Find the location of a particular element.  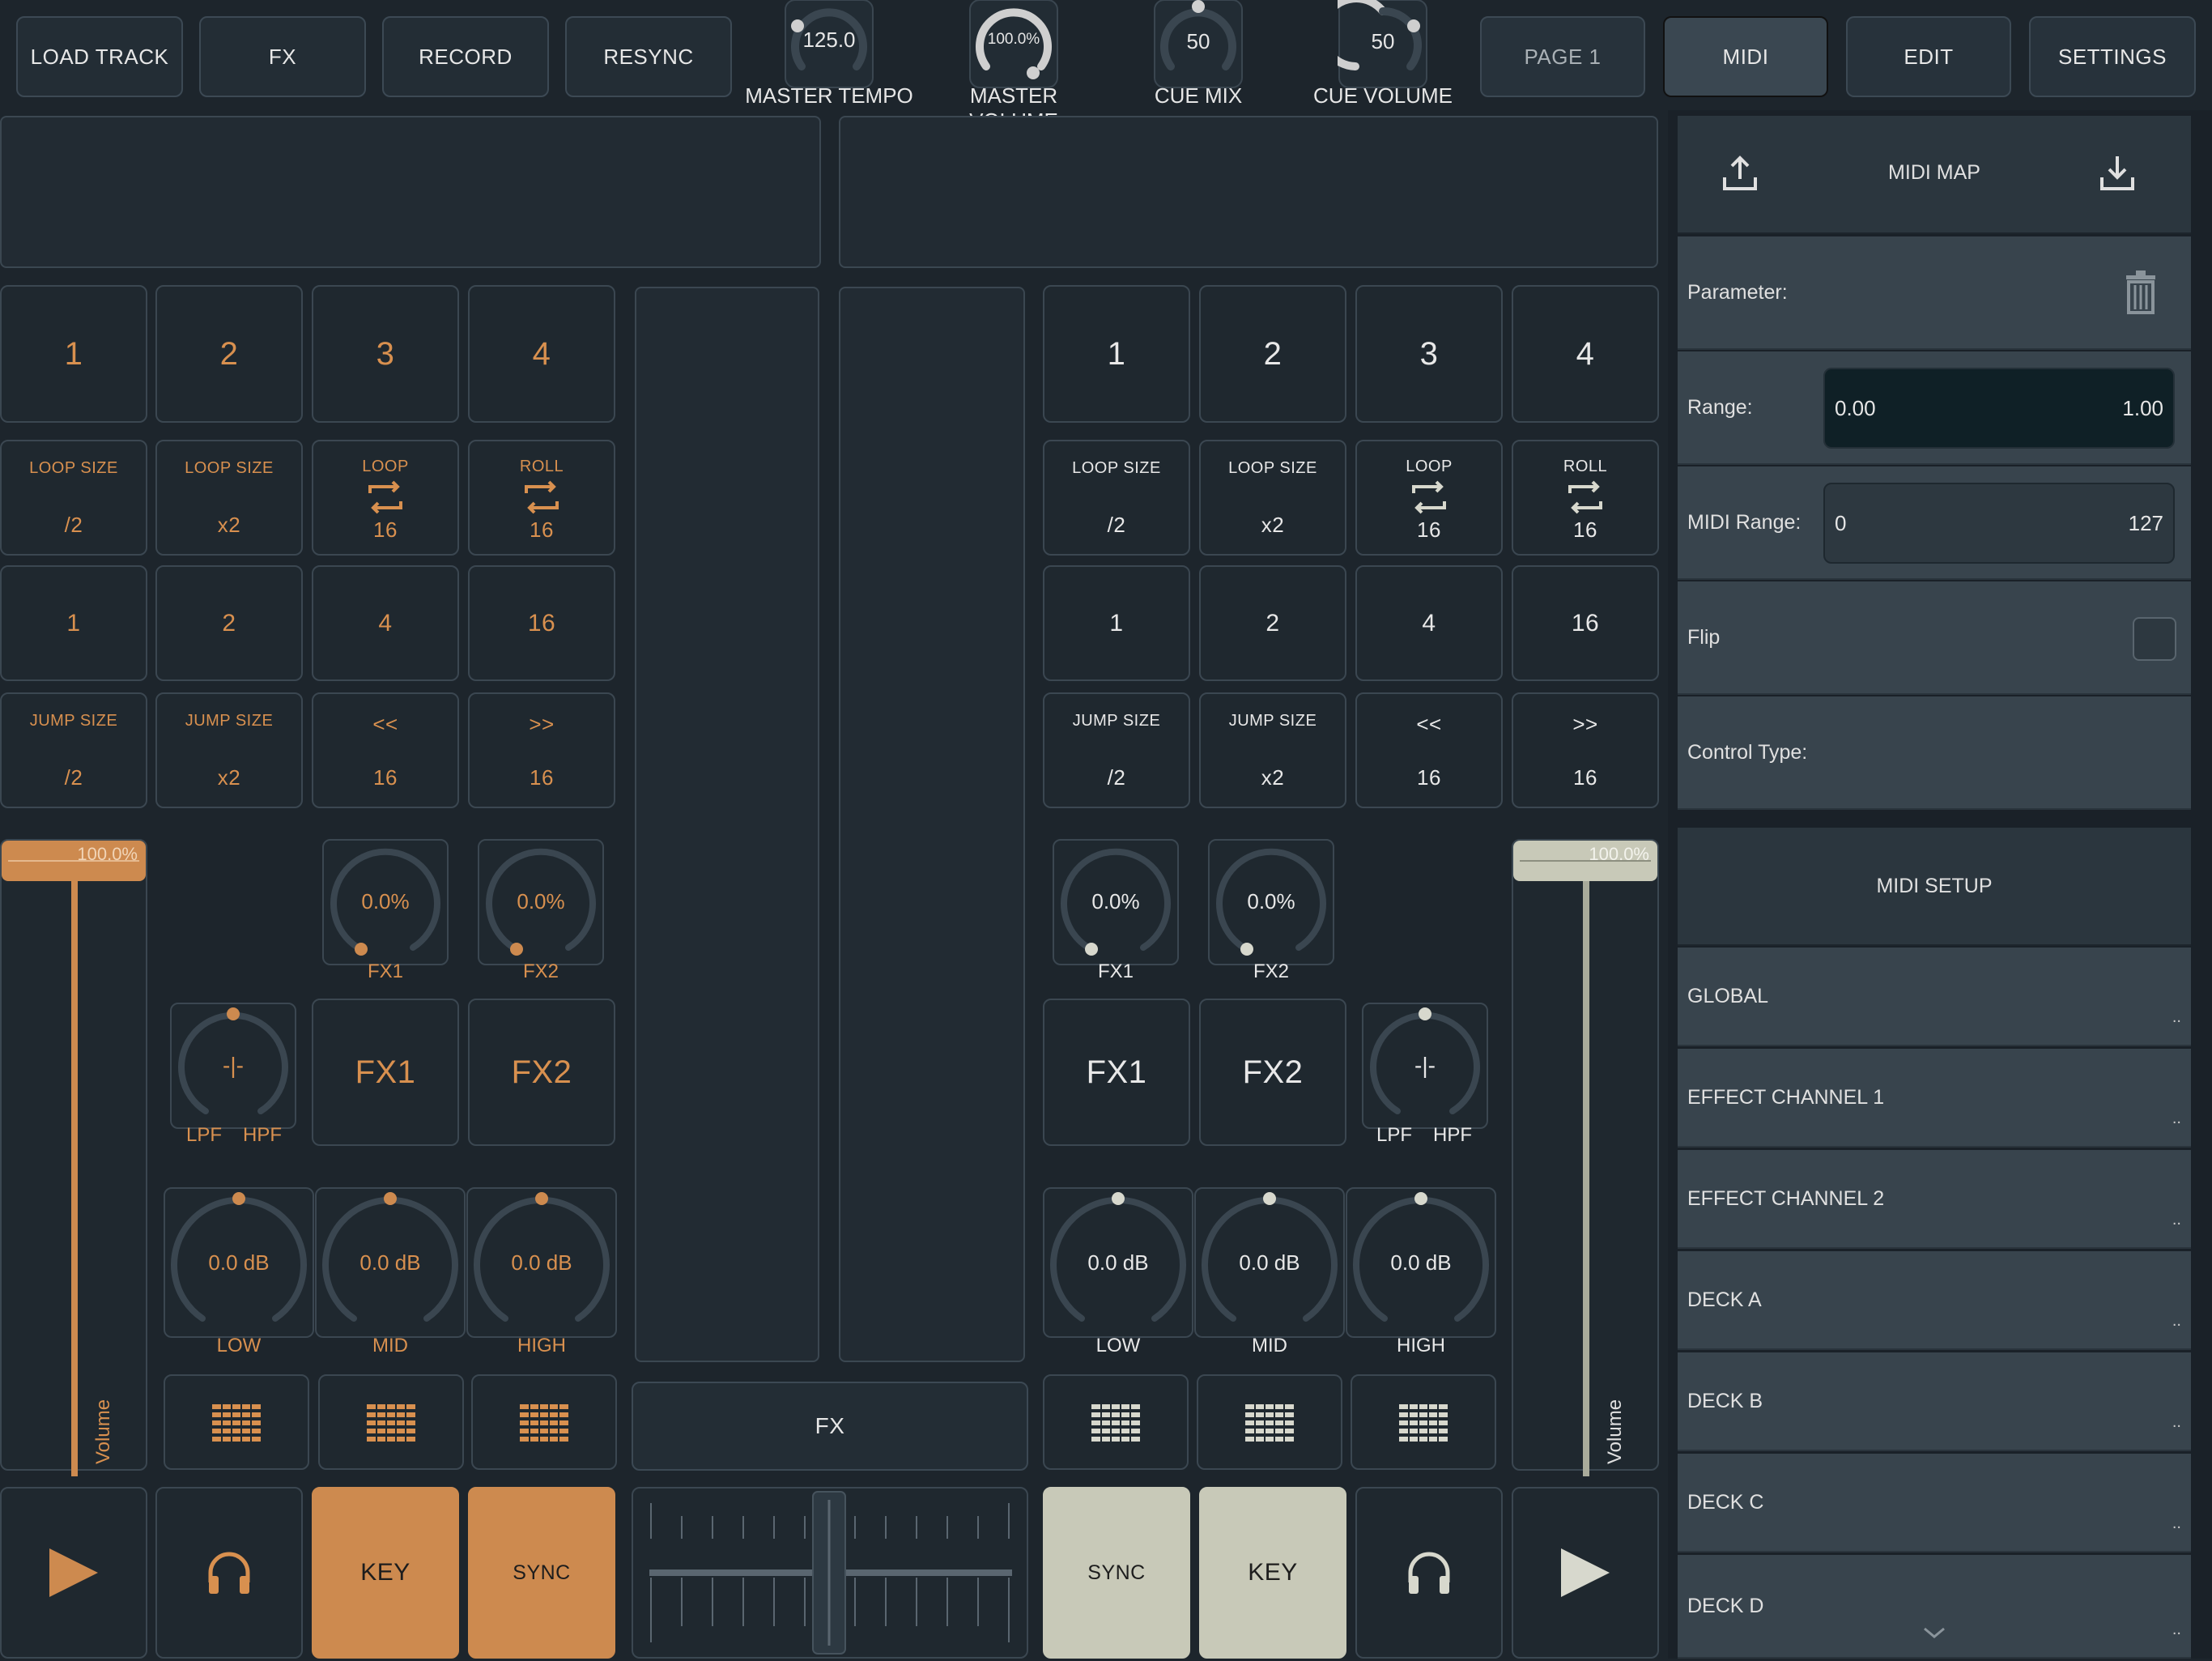

deck-b-play-button is located at coordinates (1586, 1573).